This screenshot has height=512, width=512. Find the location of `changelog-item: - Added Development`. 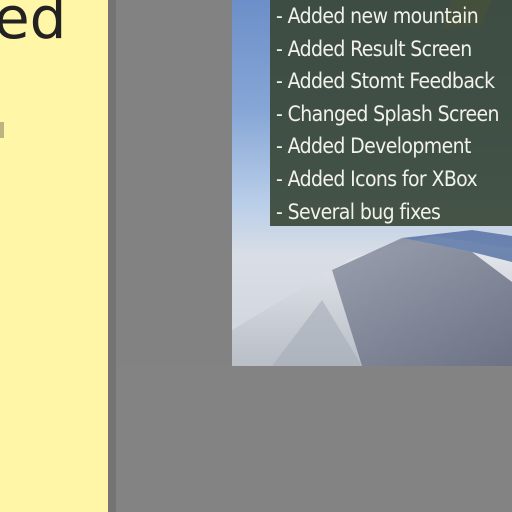

changelog-item: - Added Development is located at coordinates (373, 146).